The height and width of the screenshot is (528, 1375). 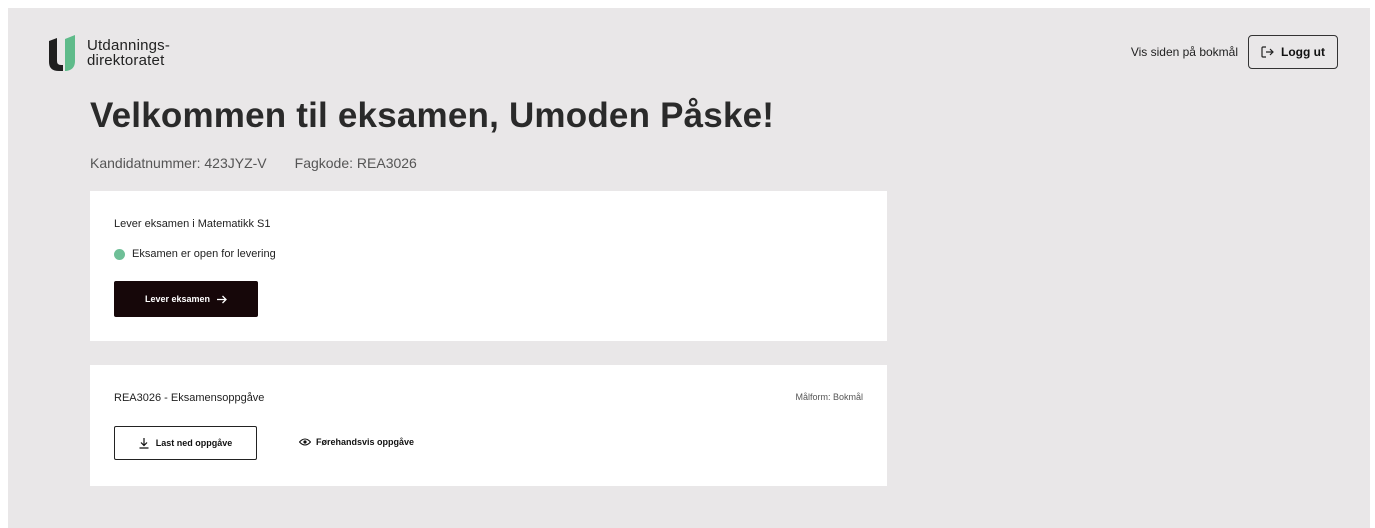 I want to click on logout-icon, so click(x=1267, y=52).